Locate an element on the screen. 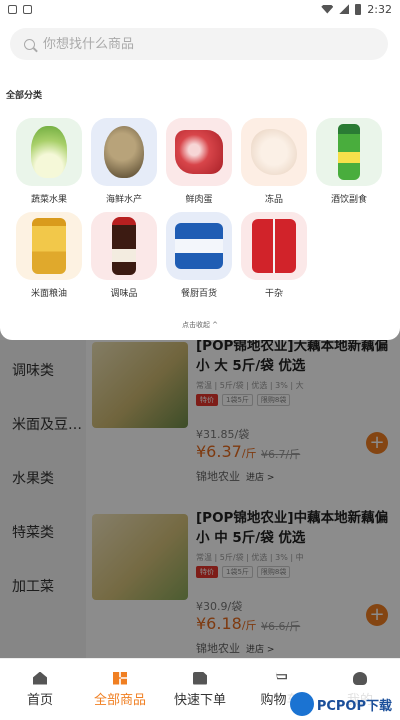 The height and width of the screenshot is (720, 400). tab-all-products: 全部商品 is located at coordinates (120, 689).